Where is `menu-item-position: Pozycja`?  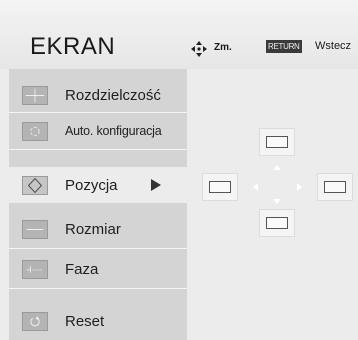 menu-item-position: Pozycja is located at coordinates (98, 185).